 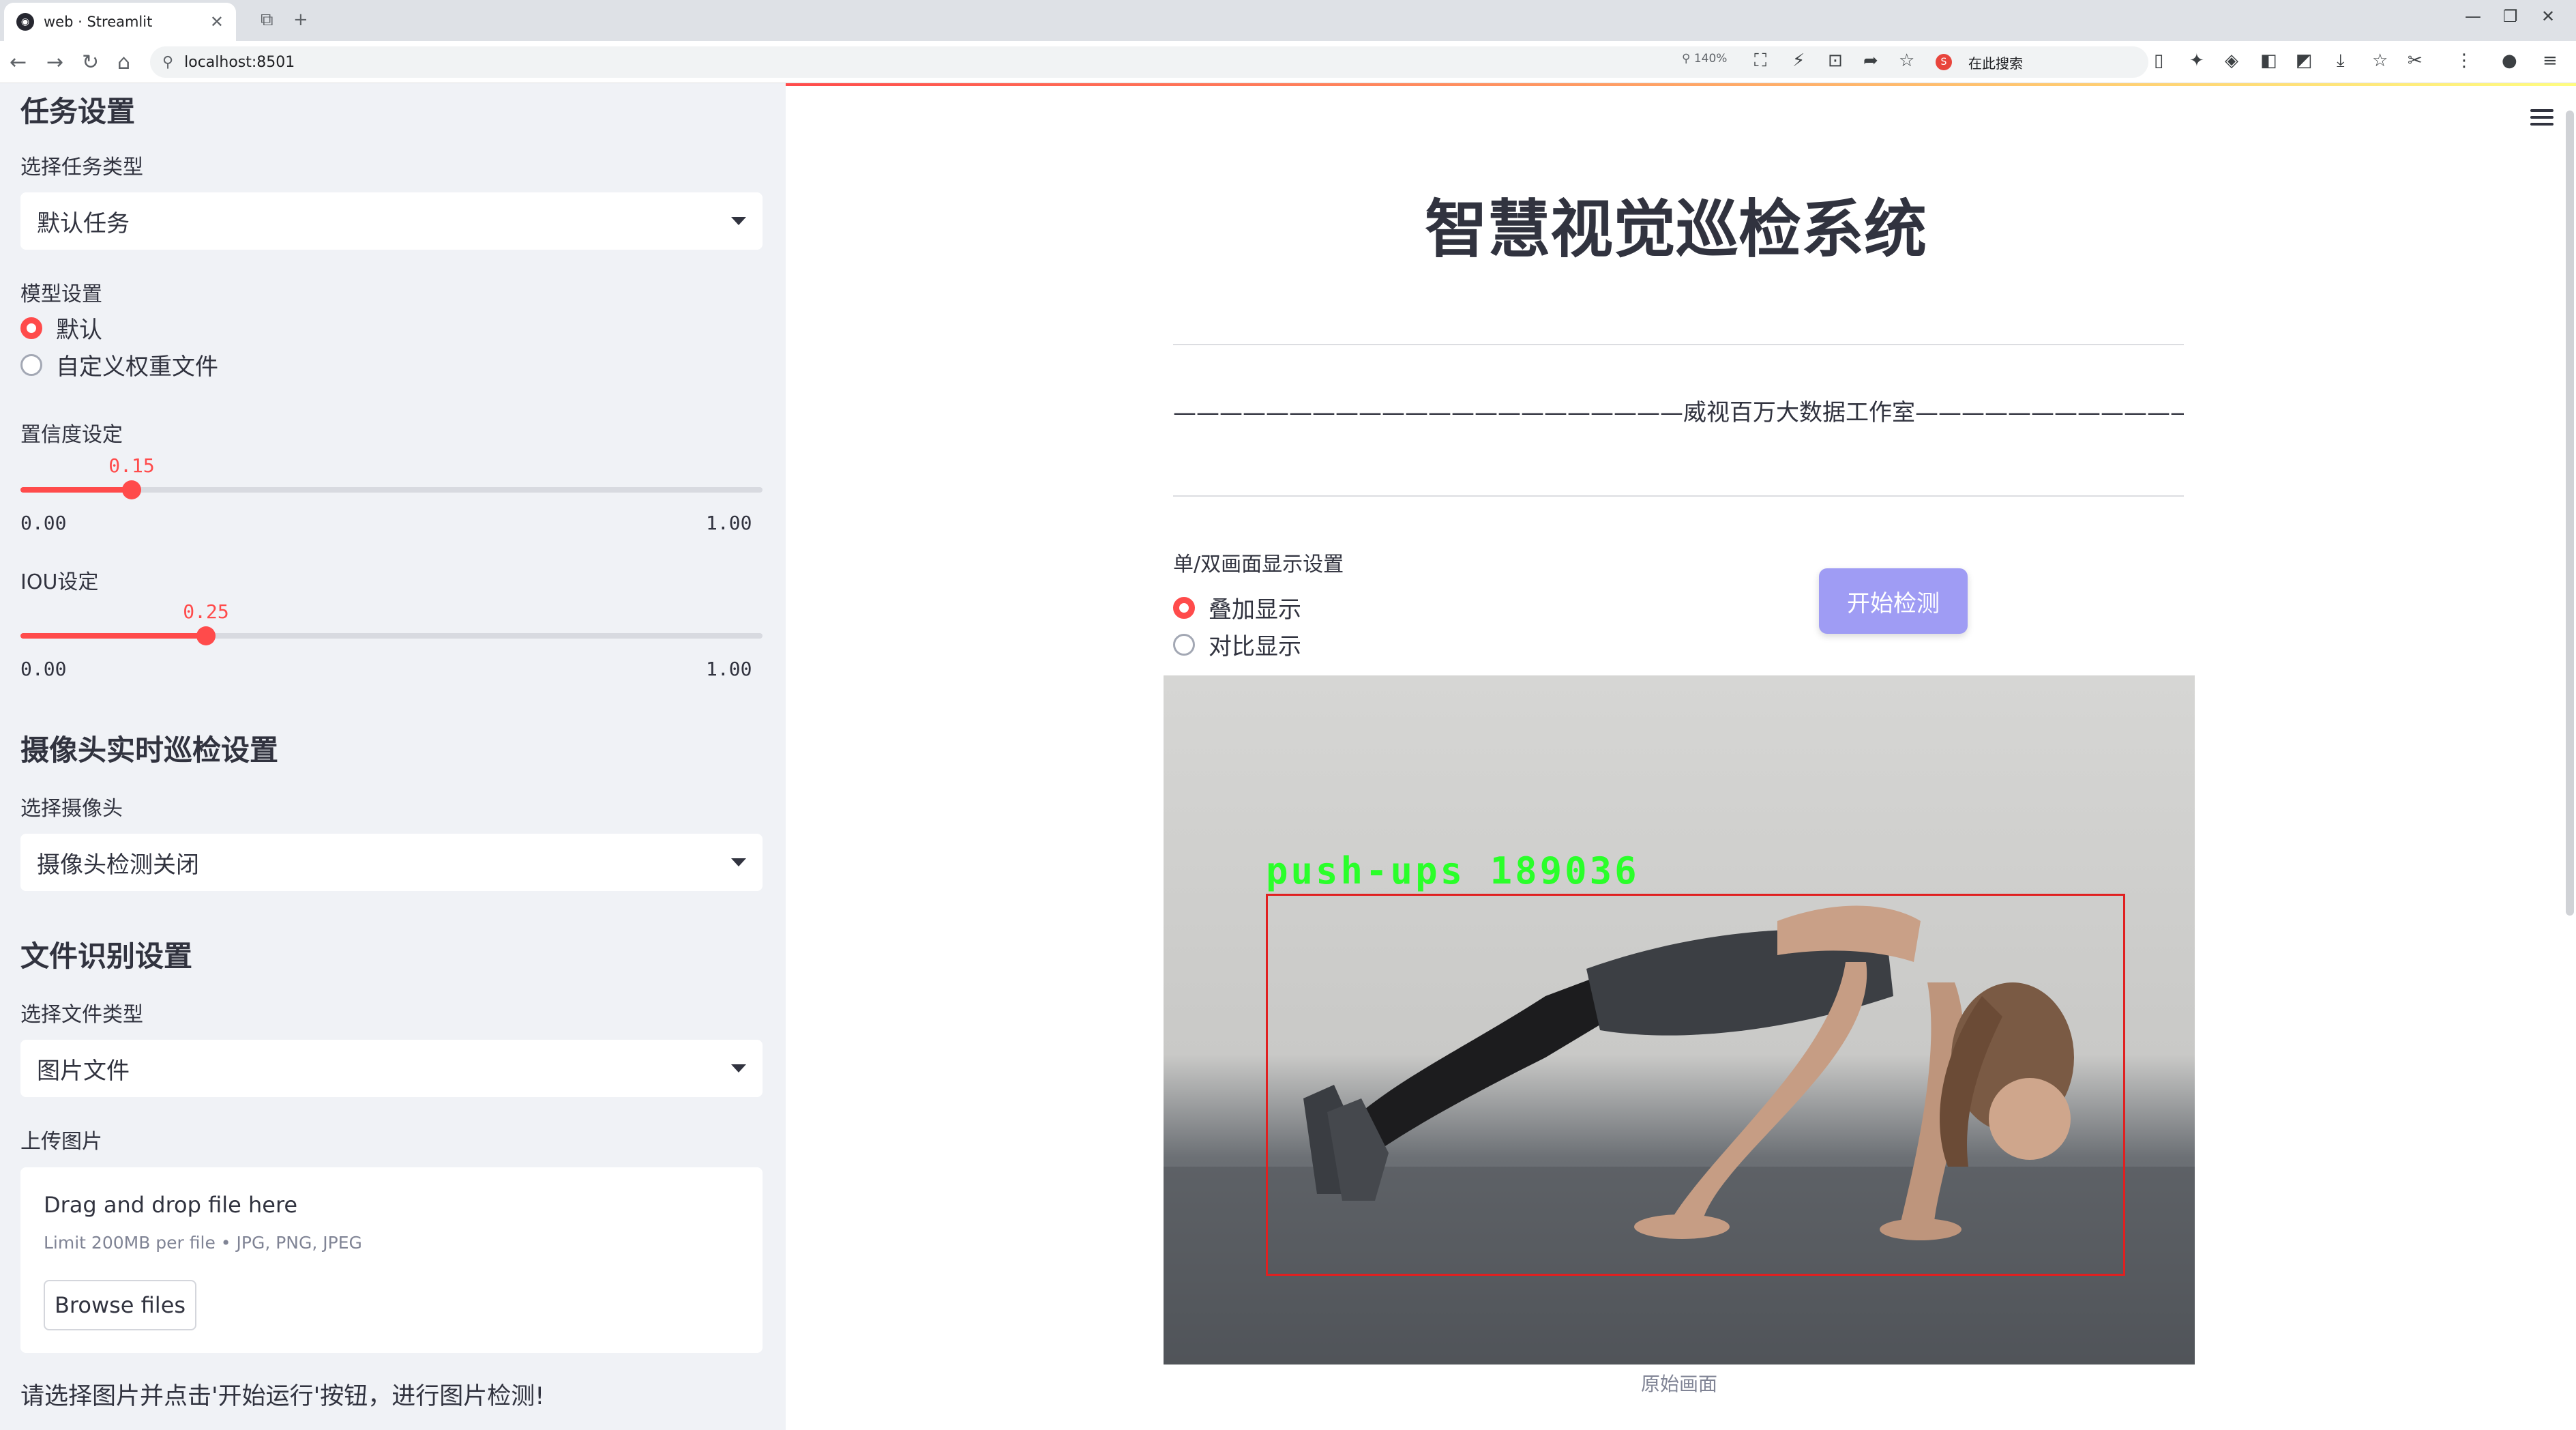 What do you see at coordinates (1675, 230) in the screenshot?
I see `page-title: 智慧视觉巡检系统` at bounding box center [1675, 230].